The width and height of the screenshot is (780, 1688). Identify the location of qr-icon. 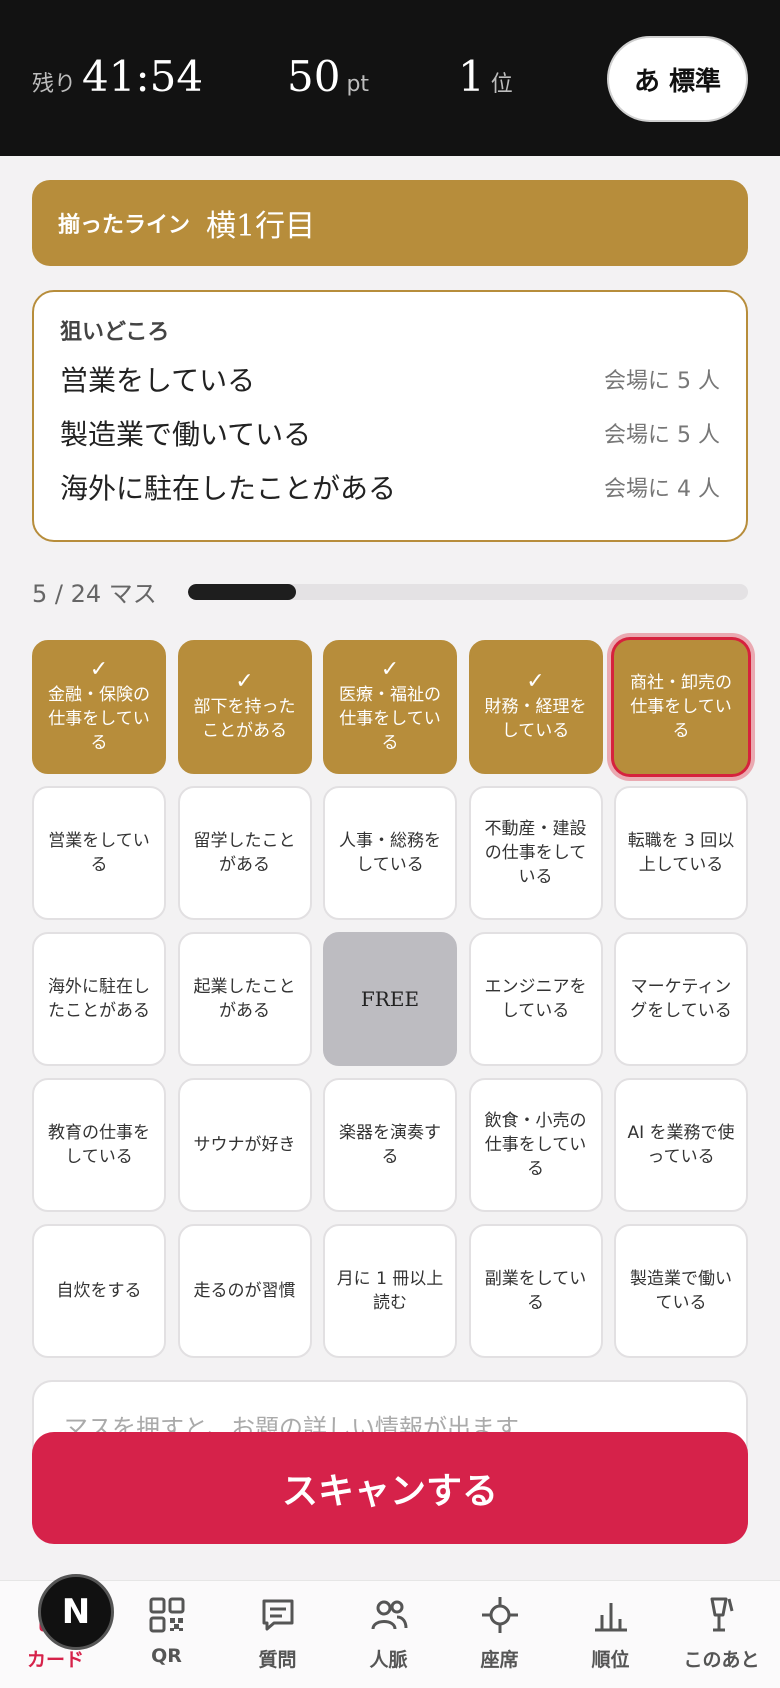
(166, 1615).